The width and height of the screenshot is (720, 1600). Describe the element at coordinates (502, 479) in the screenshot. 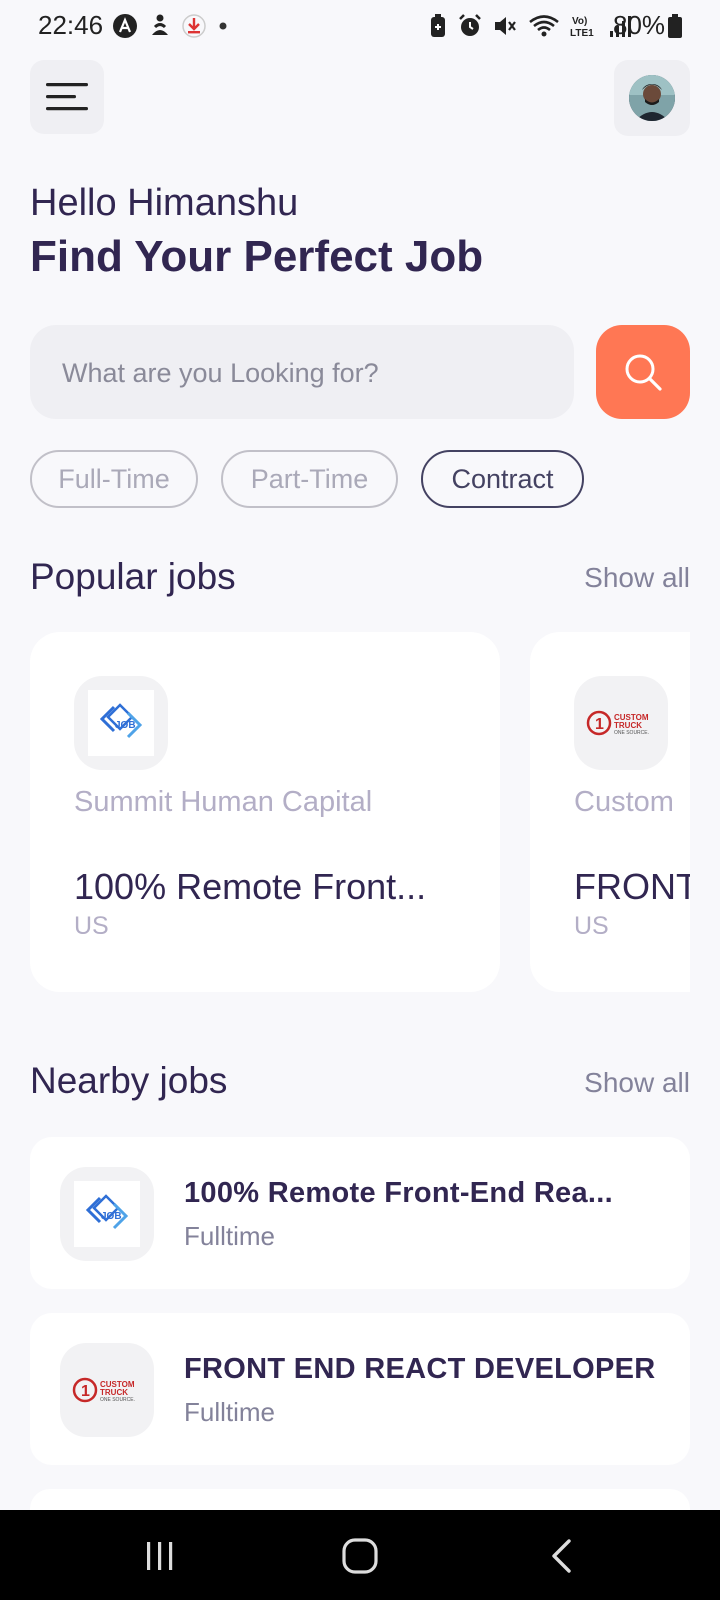

I see `job-type-contract: Contract` at that location.